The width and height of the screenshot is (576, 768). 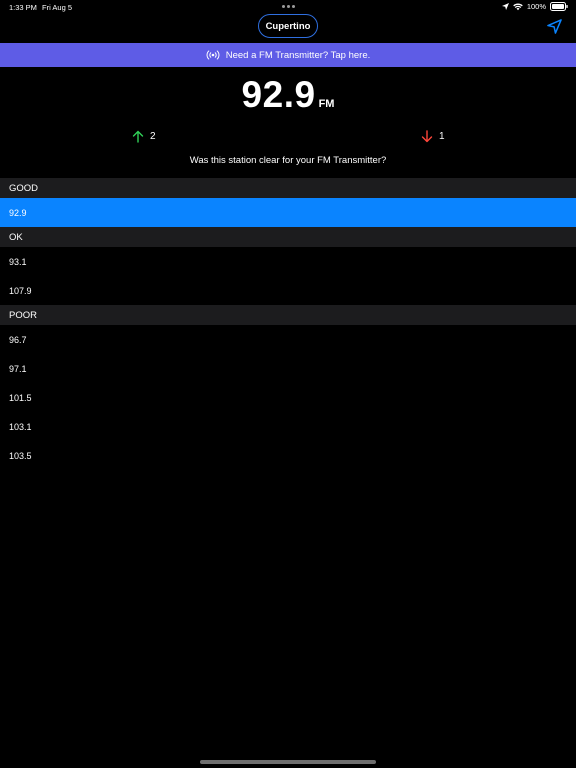 What do you see at coordinates (288, 455) in the screenshot?
I see `station-row: 103.5` at bounding box center [288, 455].